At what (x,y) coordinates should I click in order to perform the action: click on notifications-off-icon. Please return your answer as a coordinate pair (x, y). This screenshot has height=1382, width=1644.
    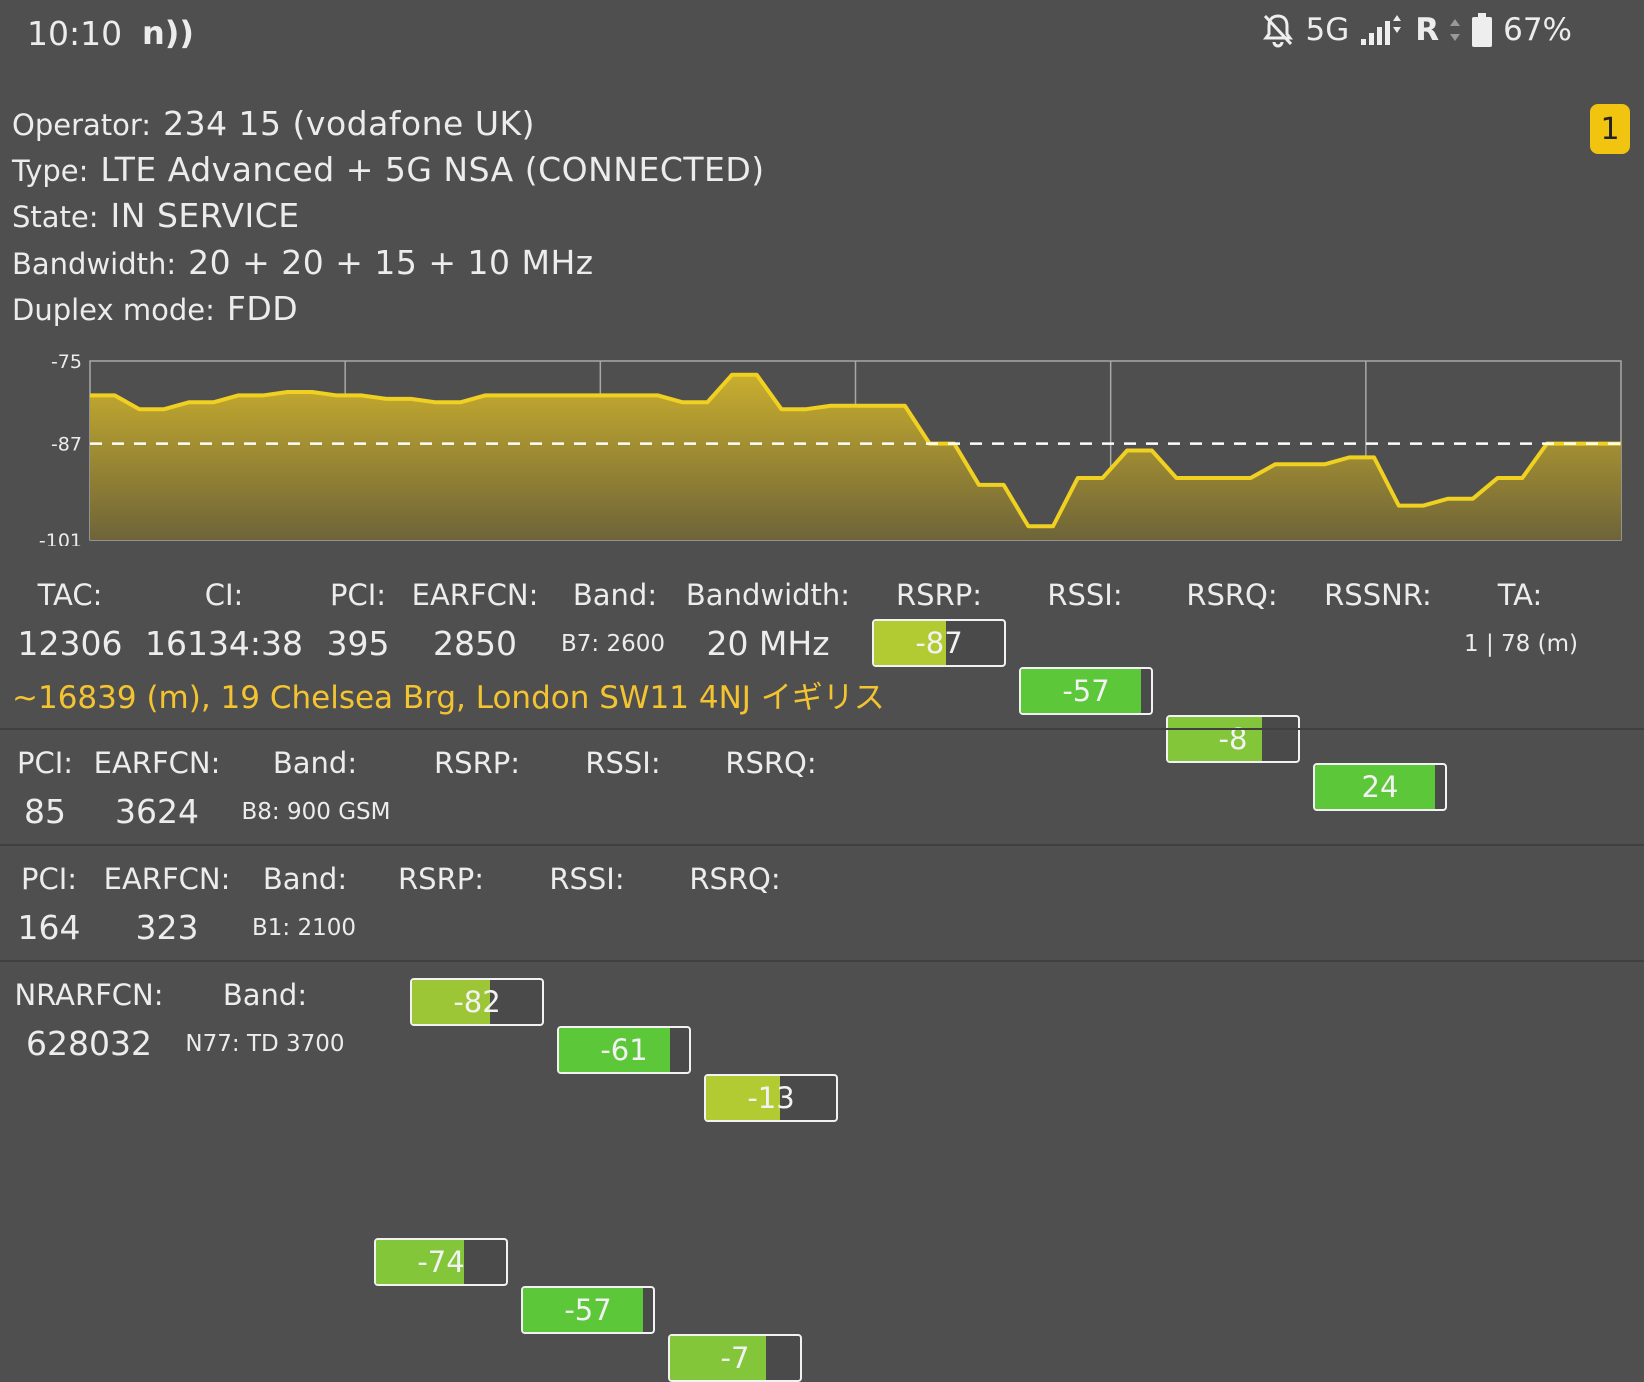
    Looking at the image, I should click on (1278, 30).